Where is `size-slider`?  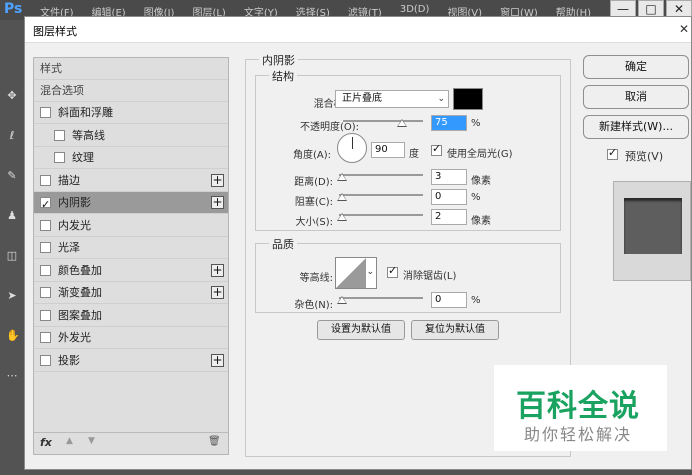
size-slider is located at coordinates (381, 215).